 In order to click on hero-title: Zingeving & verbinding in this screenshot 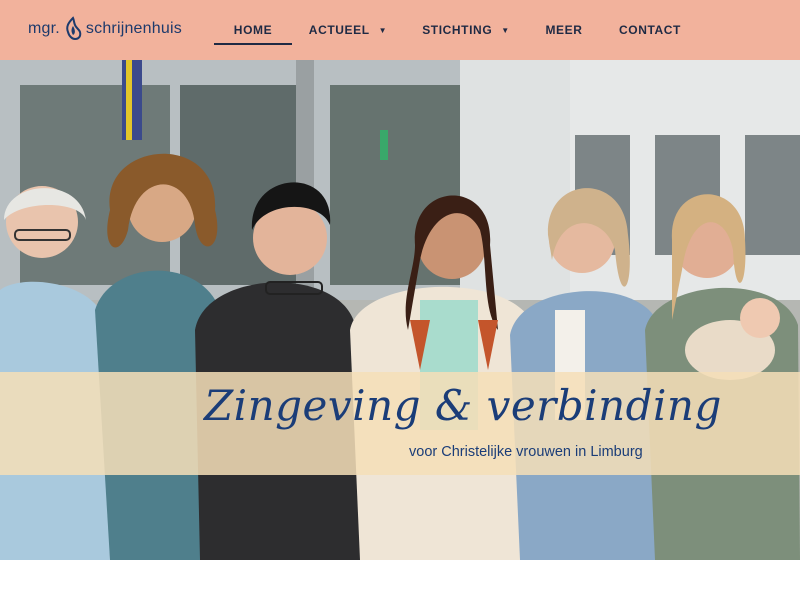, I will do `click(463, 405)`.